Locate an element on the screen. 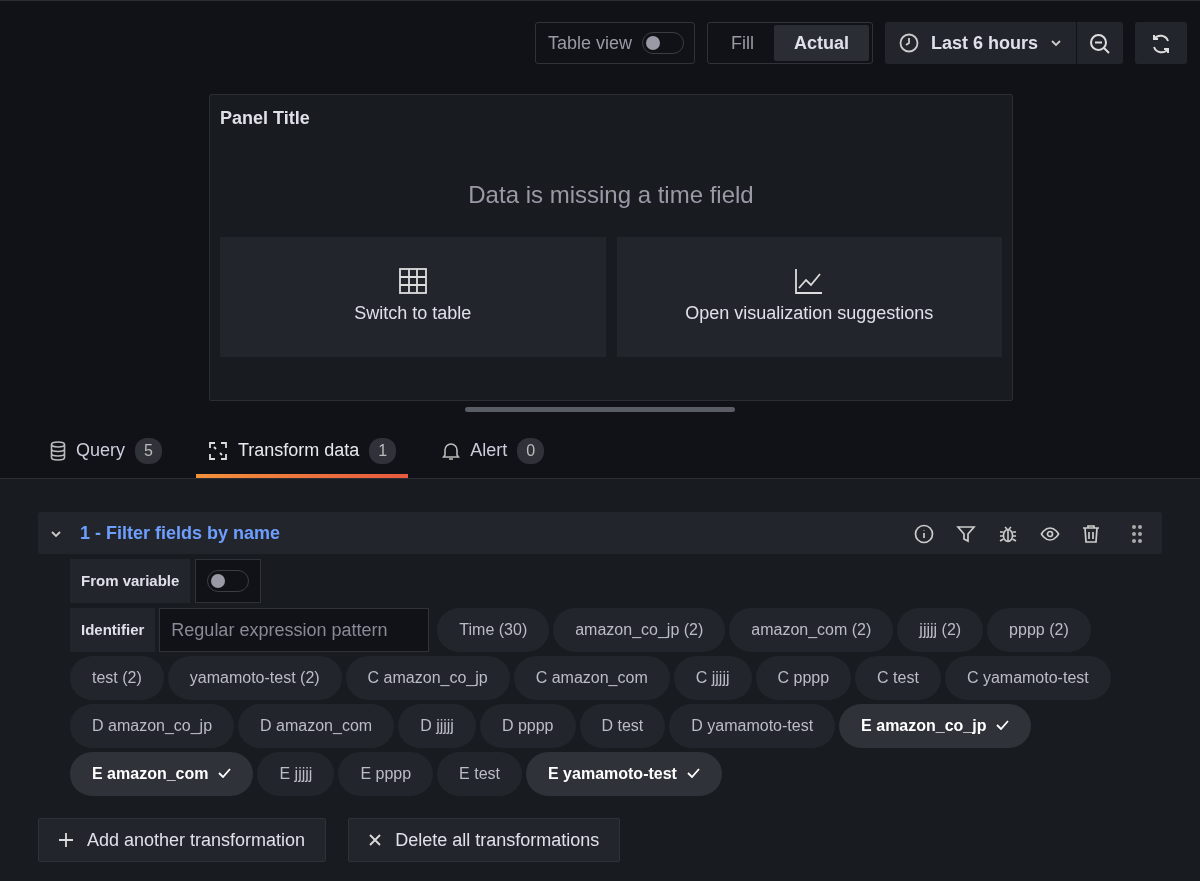  fill-mode-option: Fill is located at coordinates (742, 43).